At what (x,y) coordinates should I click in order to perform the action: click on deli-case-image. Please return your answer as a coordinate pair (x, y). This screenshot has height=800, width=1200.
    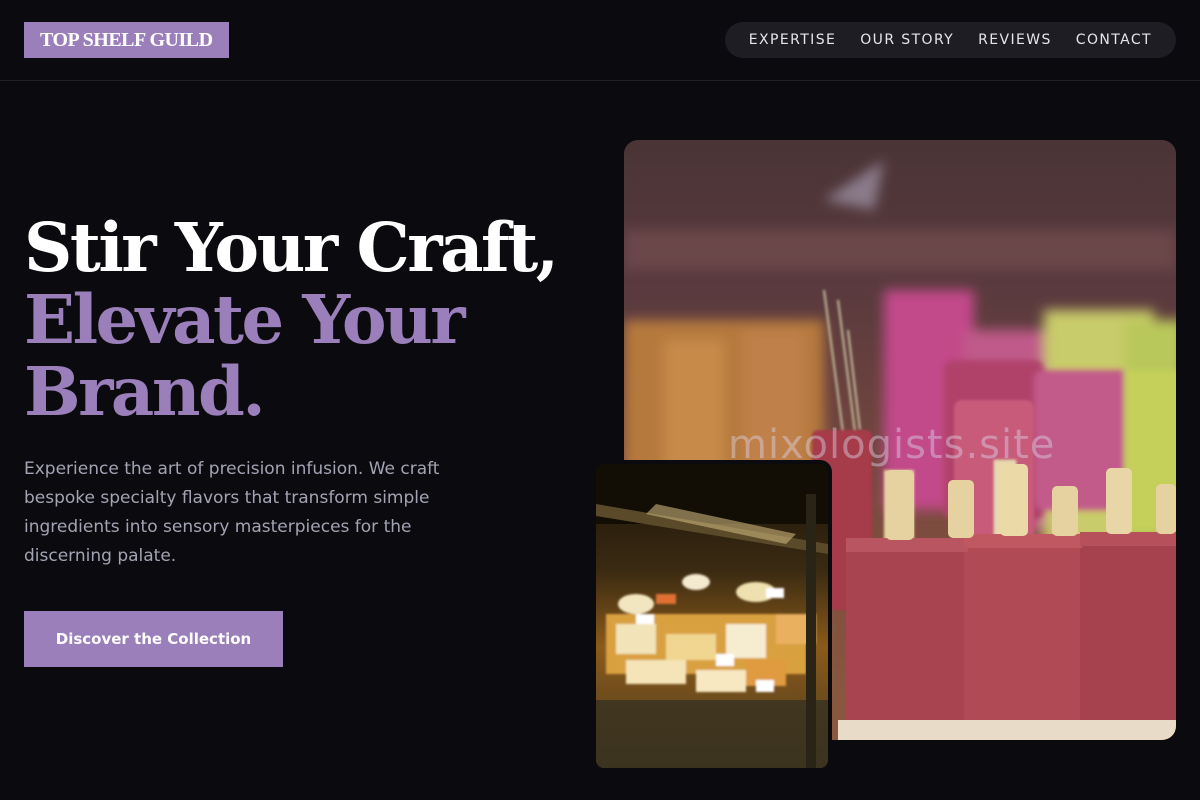
    Looking at the image, I should click on (712, 616).